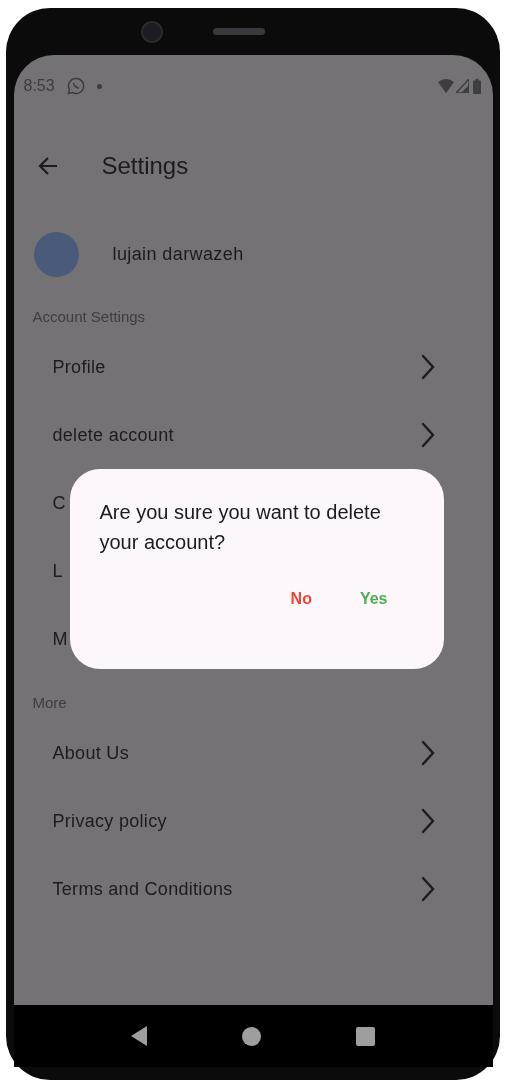 The height and width of the screenshot is (1086, 505). I want to click on settings-row: C, so click(59, 503).